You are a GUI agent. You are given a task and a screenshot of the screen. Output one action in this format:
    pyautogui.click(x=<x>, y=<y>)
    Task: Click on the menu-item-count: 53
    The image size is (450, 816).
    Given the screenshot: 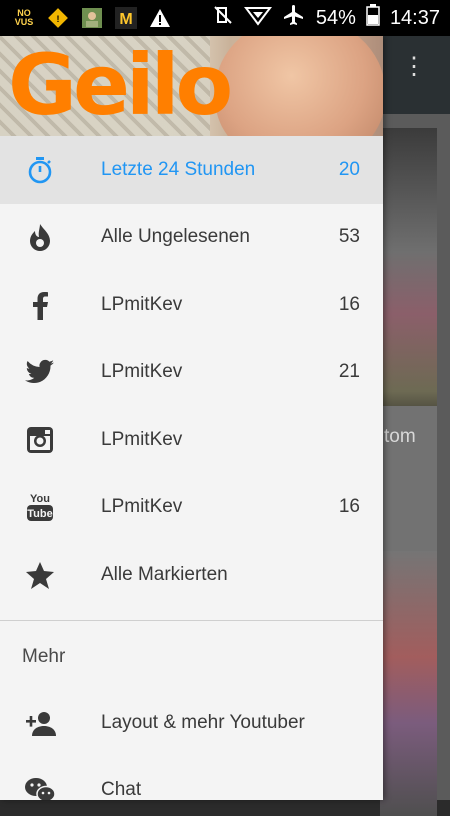 What is the action you would take?
    pyautogui.click(x=349, y=237)
    